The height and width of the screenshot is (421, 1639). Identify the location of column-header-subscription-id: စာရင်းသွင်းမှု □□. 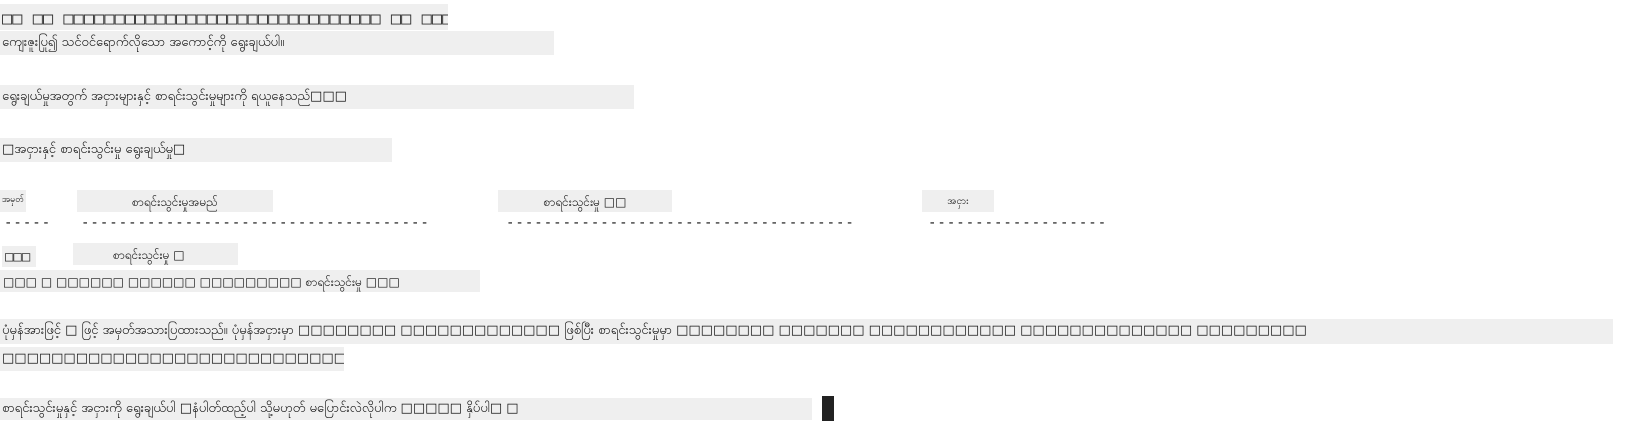
(585, 201).